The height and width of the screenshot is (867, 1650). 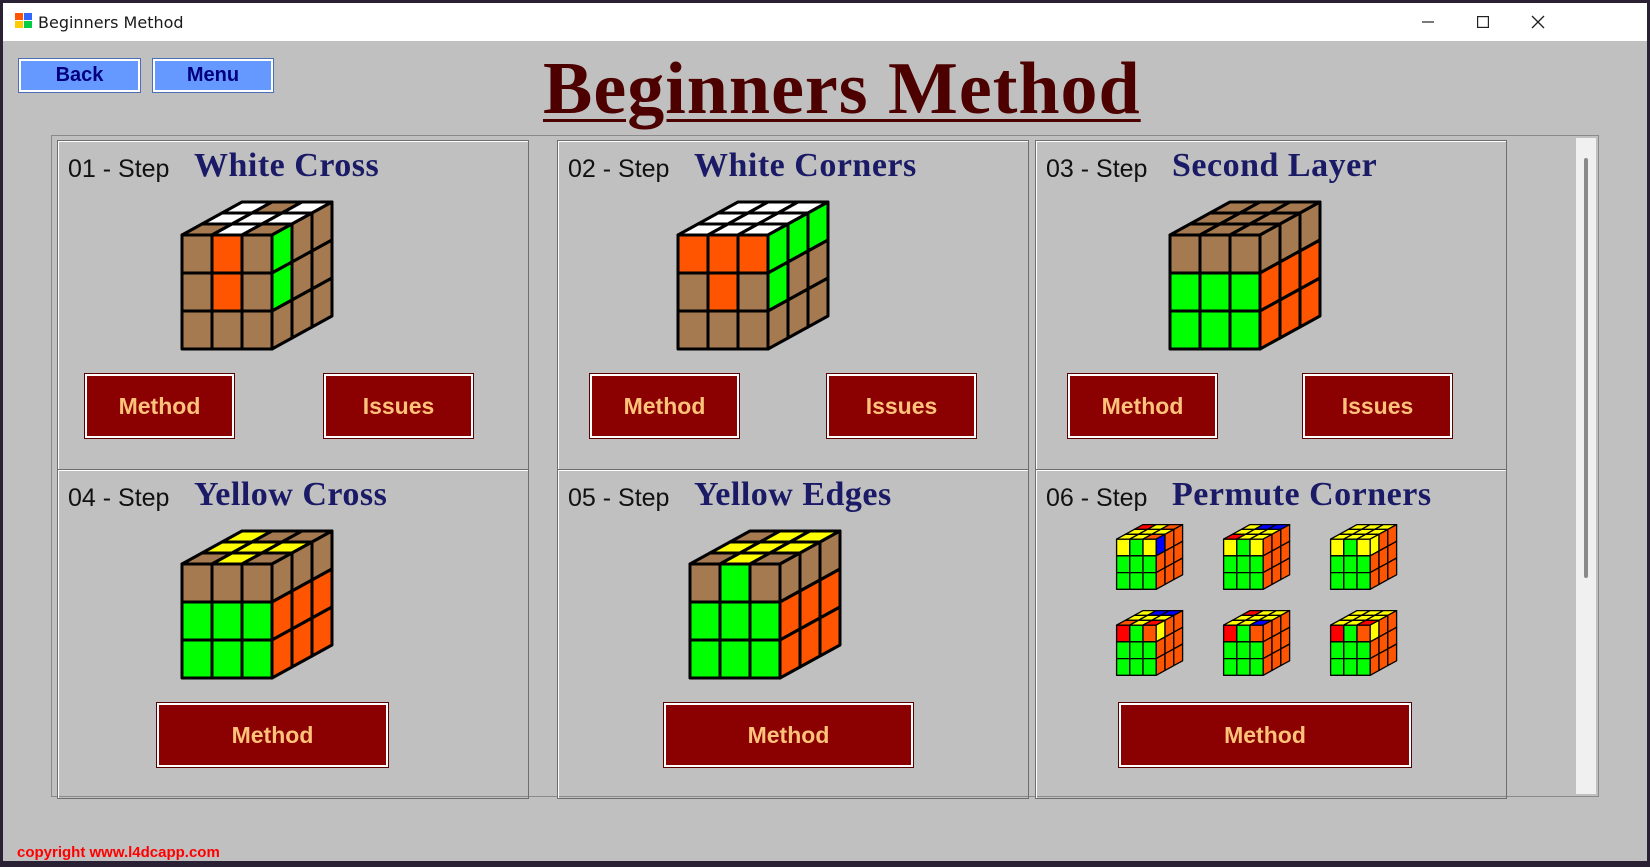 What do you see at coordinates (291, 494) in the screenshot?
I see `step-title: Yellow Cross` at bounding box center [291, 494].